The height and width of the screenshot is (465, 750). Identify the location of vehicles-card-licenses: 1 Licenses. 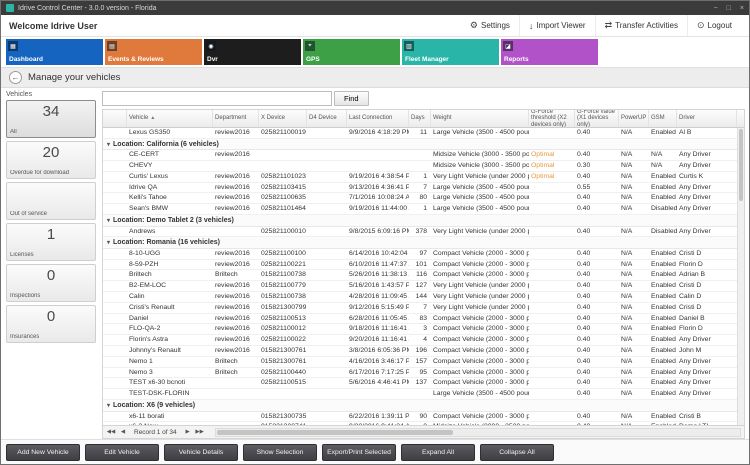
(51, 242).